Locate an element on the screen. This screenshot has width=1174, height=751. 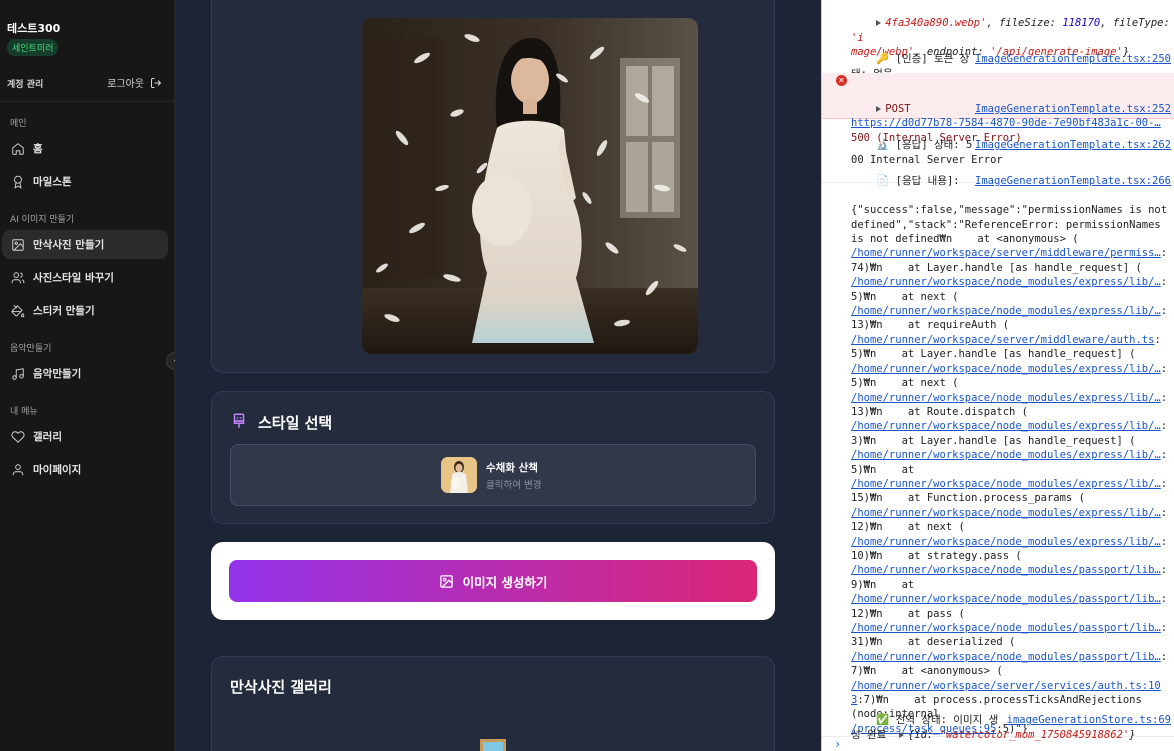
source-link: ImageGenerationTemplate.tsx:252 is located at coordinates (1073, 109).